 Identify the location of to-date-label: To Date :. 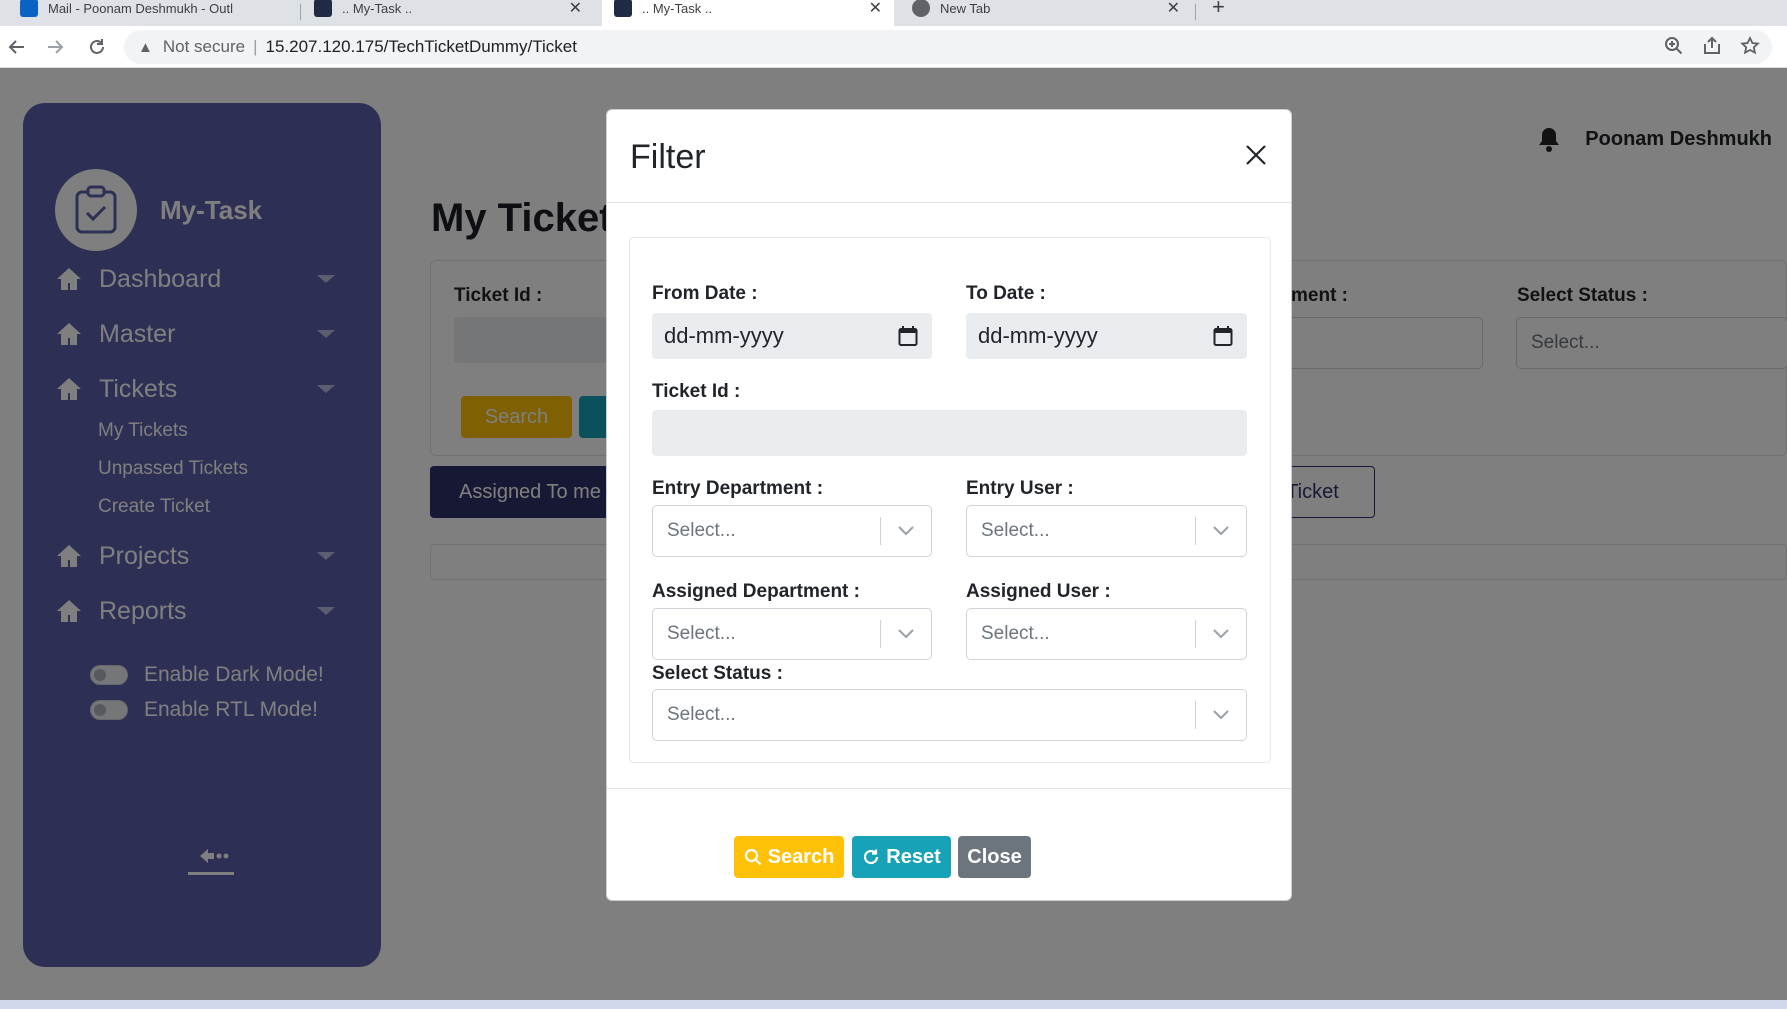
(1006, 293).